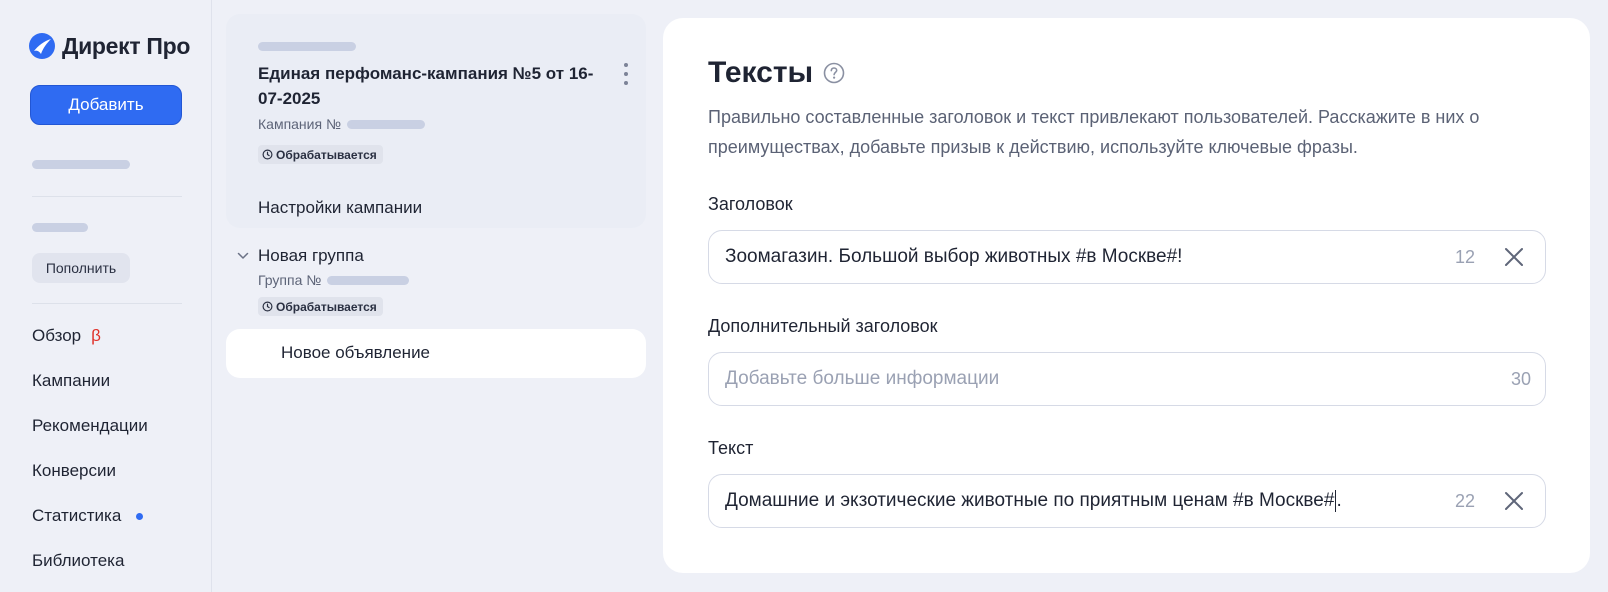 This screenshot has height=592, width=1608. Describe the element at coordinates (42, 46) in the screenshot. I see `direct-logo-icon` at that location.